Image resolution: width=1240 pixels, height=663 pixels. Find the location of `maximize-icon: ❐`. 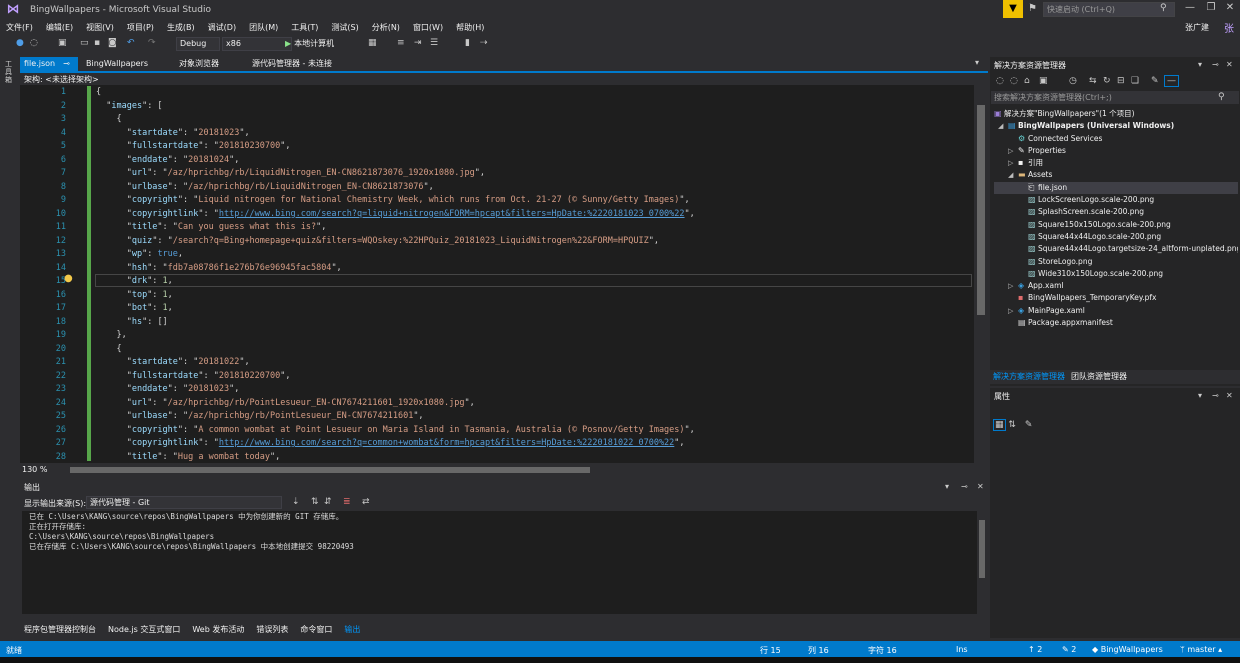

maximize-icon: ❐ is located at coordinates (1211, 7).